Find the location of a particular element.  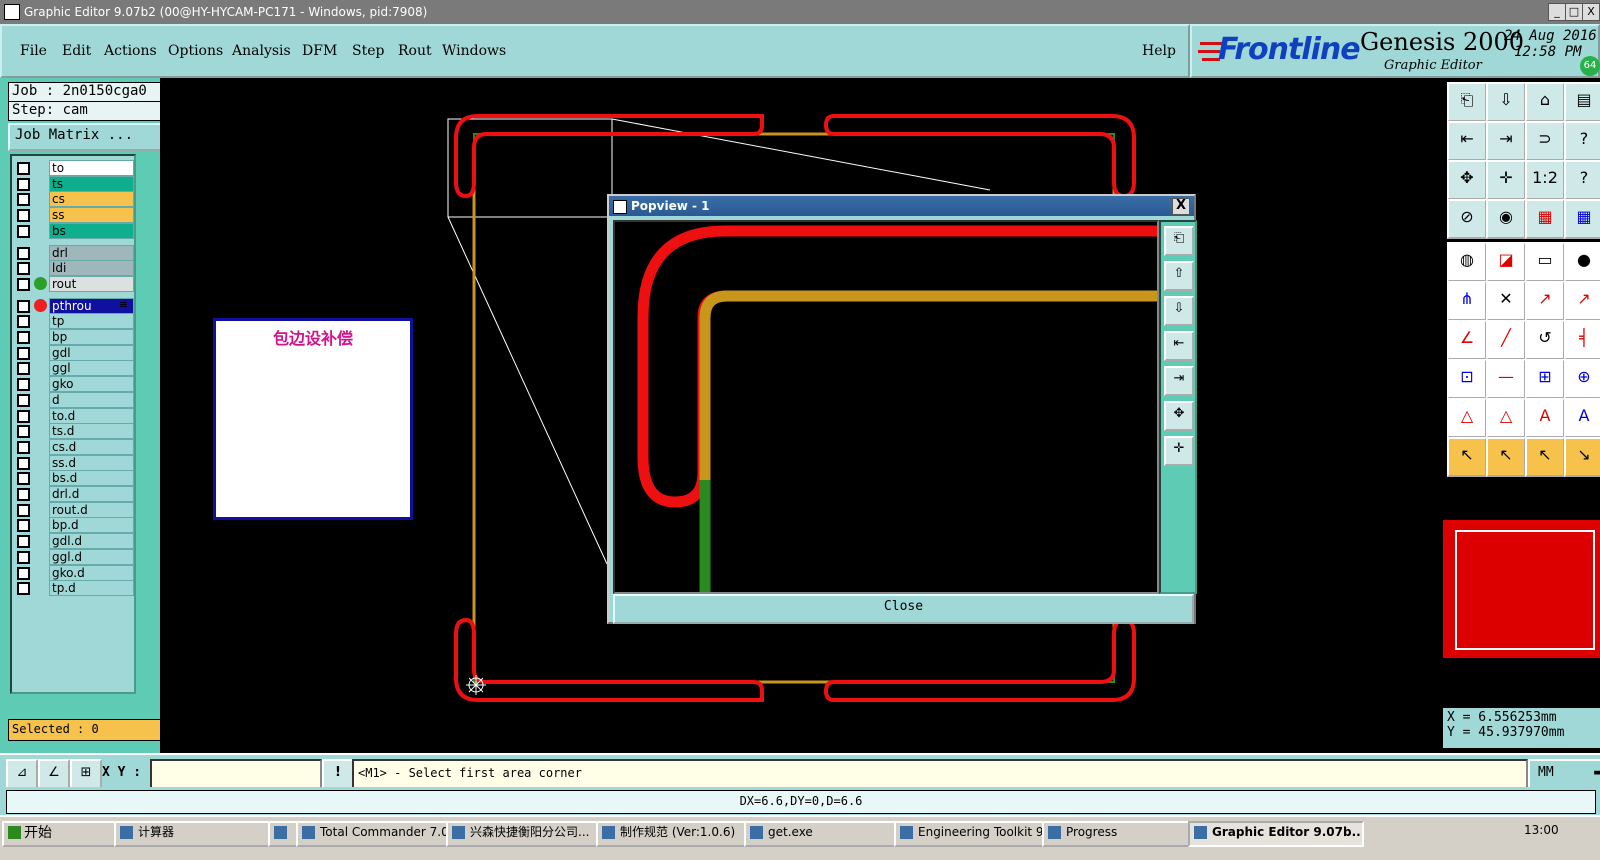

layer-name: ts.d is located at coordinates (91, 431).